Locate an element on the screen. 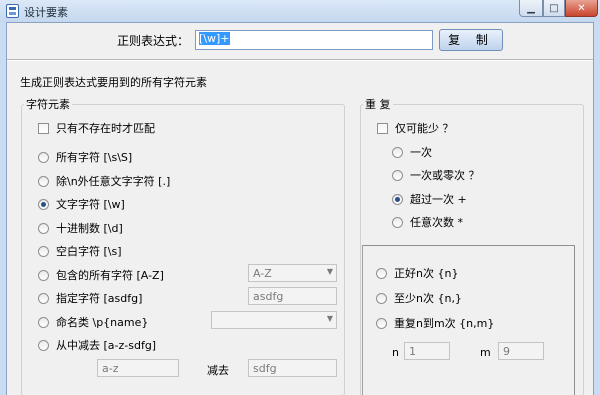  subtract-from-field: a-z is located at coordinates (138, 368).